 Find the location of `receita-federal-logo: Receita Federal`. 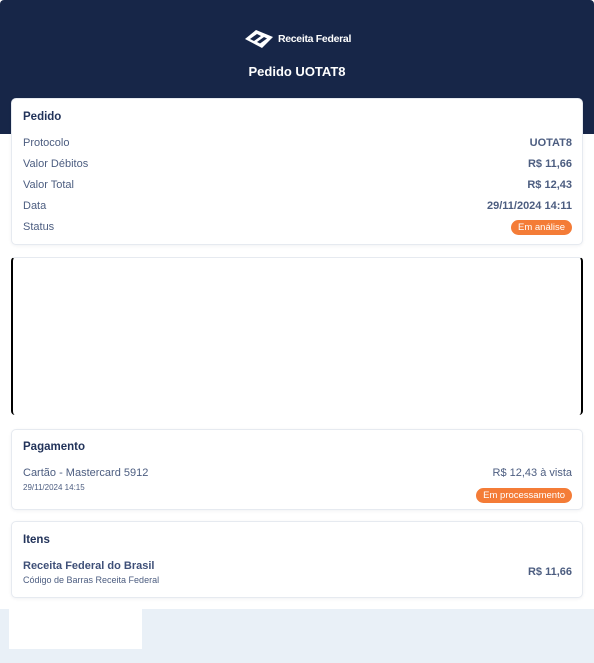

receita-federal-logo: Receita Federal is located at coordinates (297, 39).